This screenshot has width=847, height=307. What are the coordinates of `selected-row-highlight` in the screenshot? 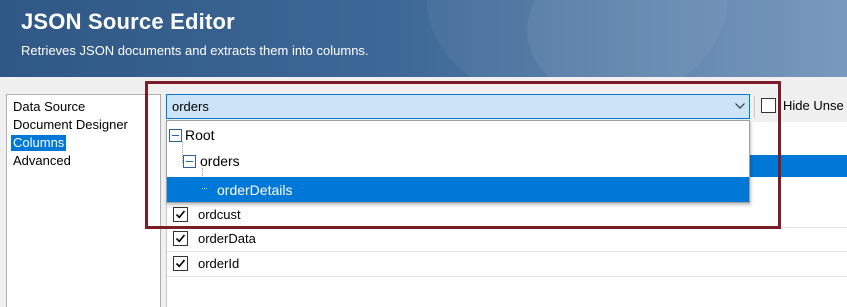 It's located at (797, 166).